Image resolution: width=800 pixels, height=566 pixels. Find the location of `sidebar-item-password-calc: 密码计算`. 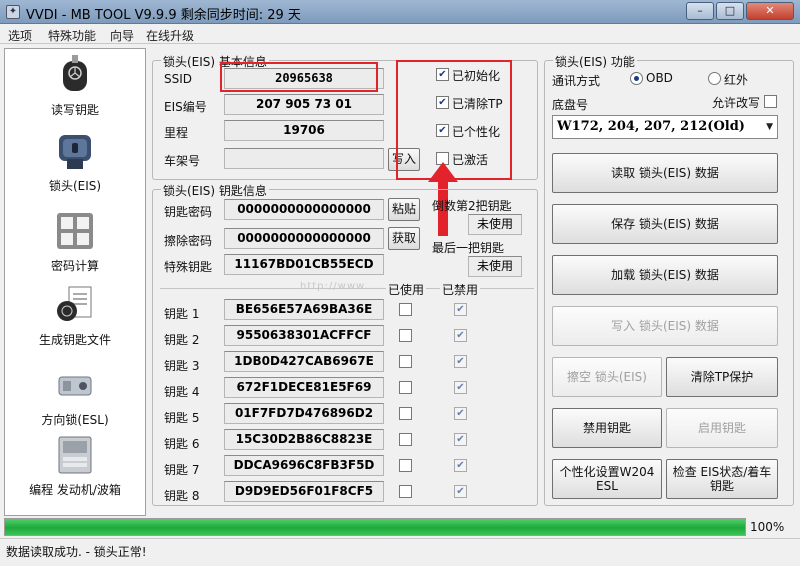

sidebar-item-password-calc: 密码计算 is located at coordinates (75, 241).